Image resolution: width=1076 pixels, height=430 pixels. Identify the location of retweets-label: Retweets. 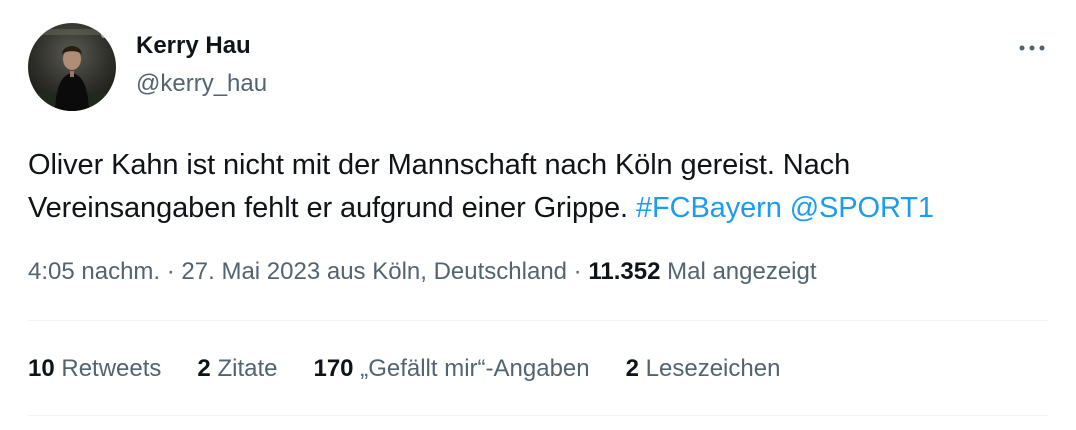
(108, 368).